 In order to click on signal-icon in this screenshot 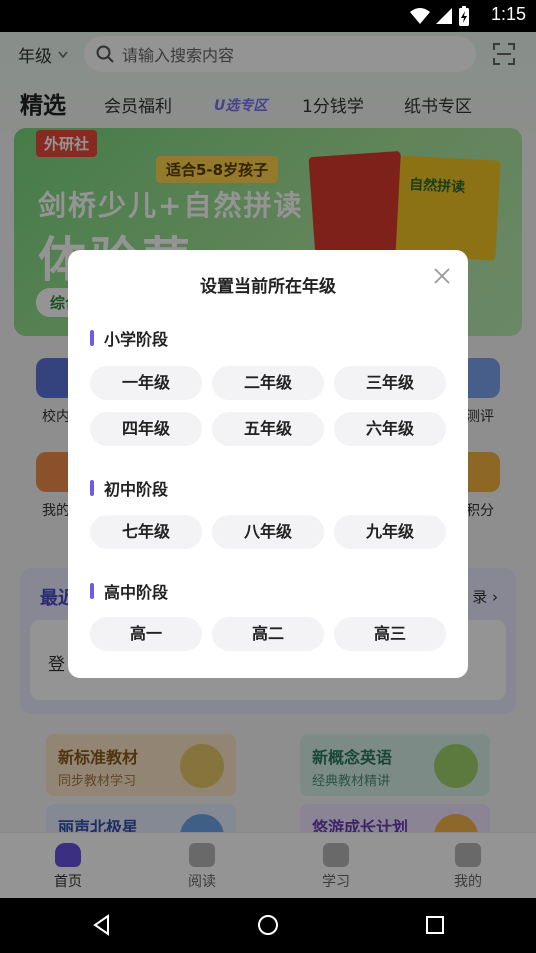, I will do `click(444, 16)`.